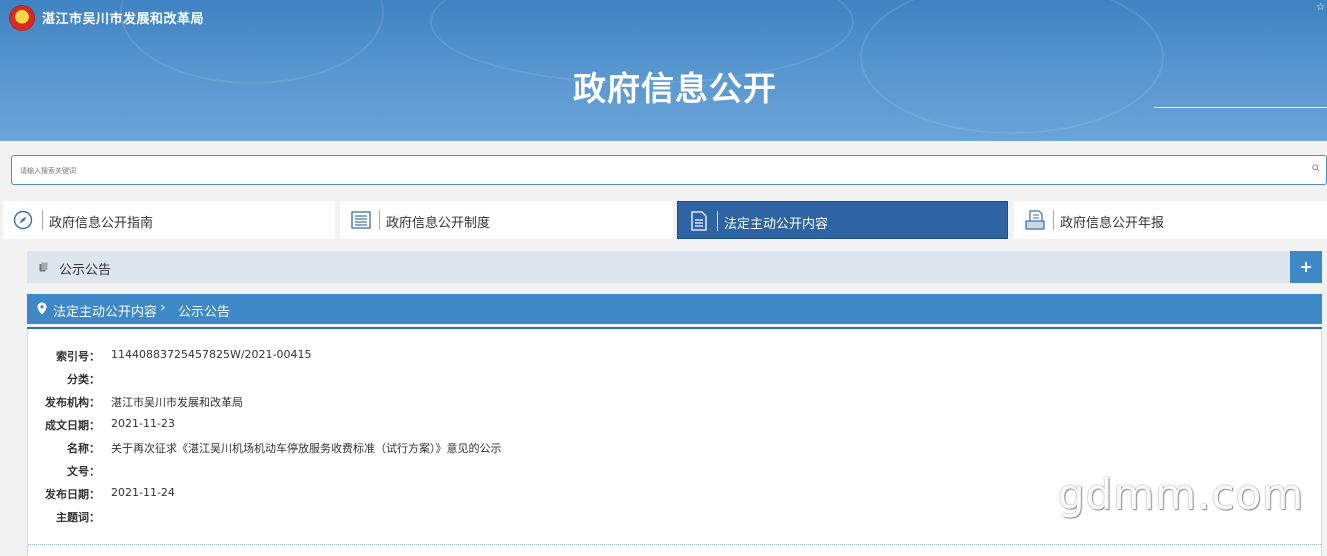 This screenshot has width=1327, height=556. Describe the element at coordinates (78, 517) in the screenshot. I see `info-key: 主题词：` at that location.